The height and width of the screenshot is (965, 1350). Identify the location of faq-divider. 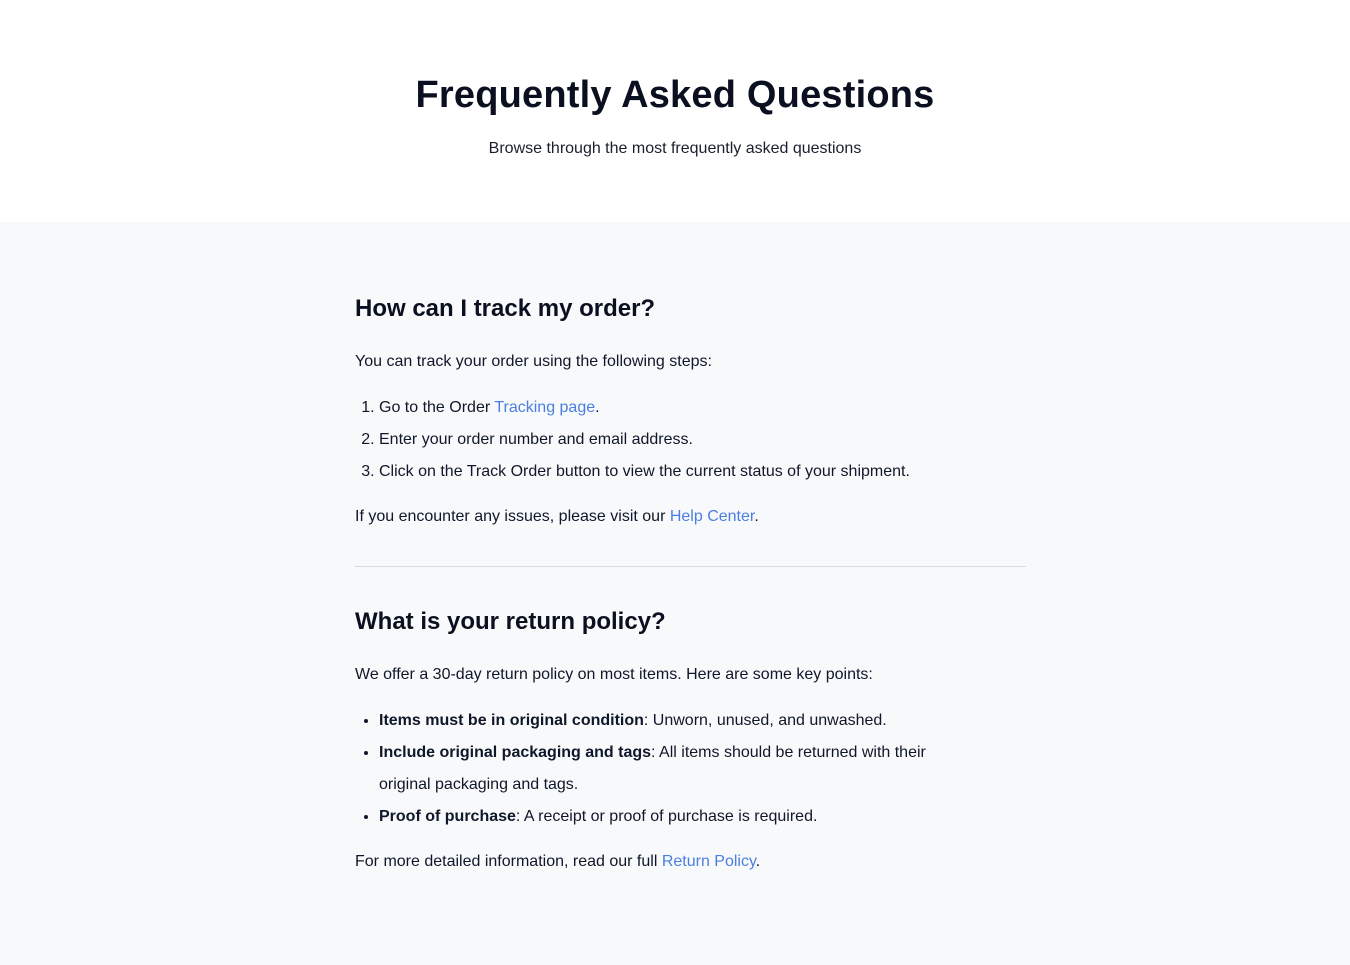
(690, 566).